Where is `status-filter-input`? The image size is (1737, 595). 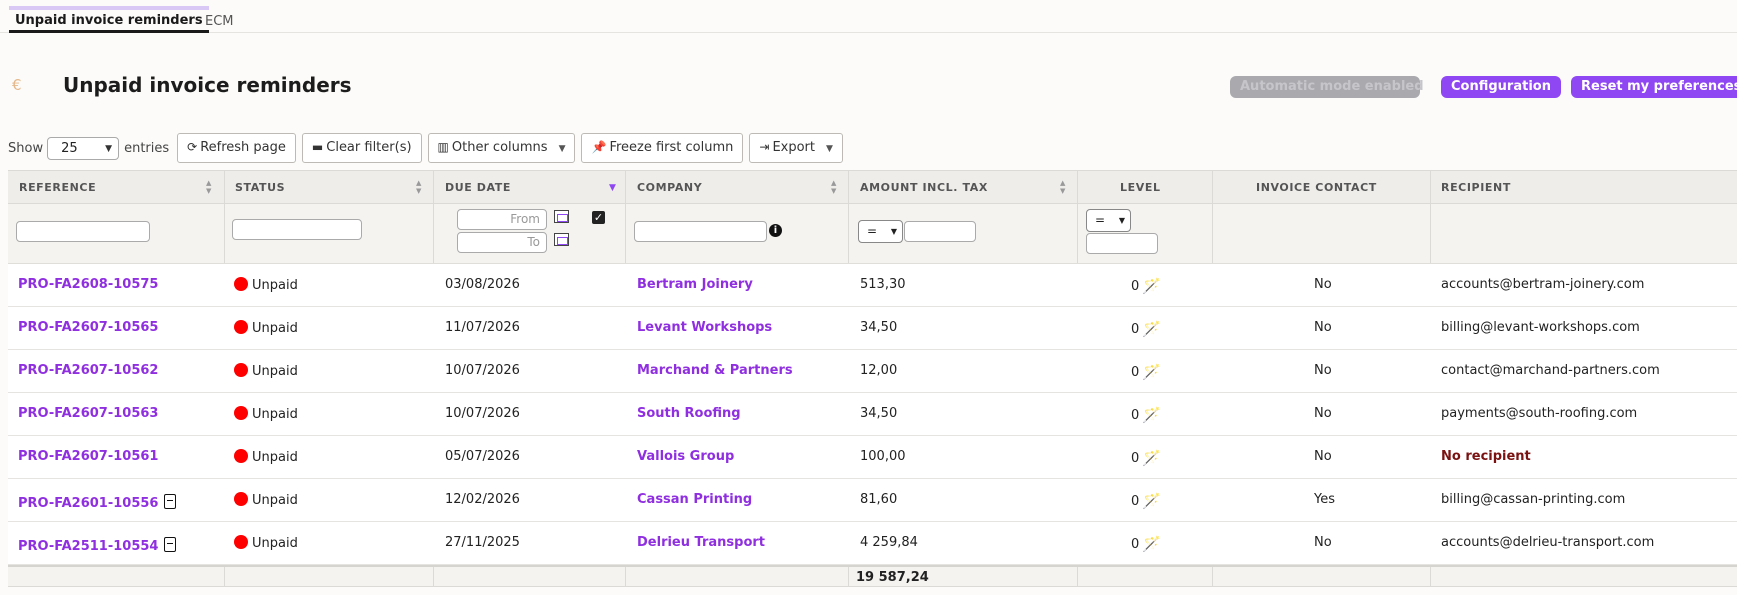 status-filter-input is located at coordinates (297, 229).